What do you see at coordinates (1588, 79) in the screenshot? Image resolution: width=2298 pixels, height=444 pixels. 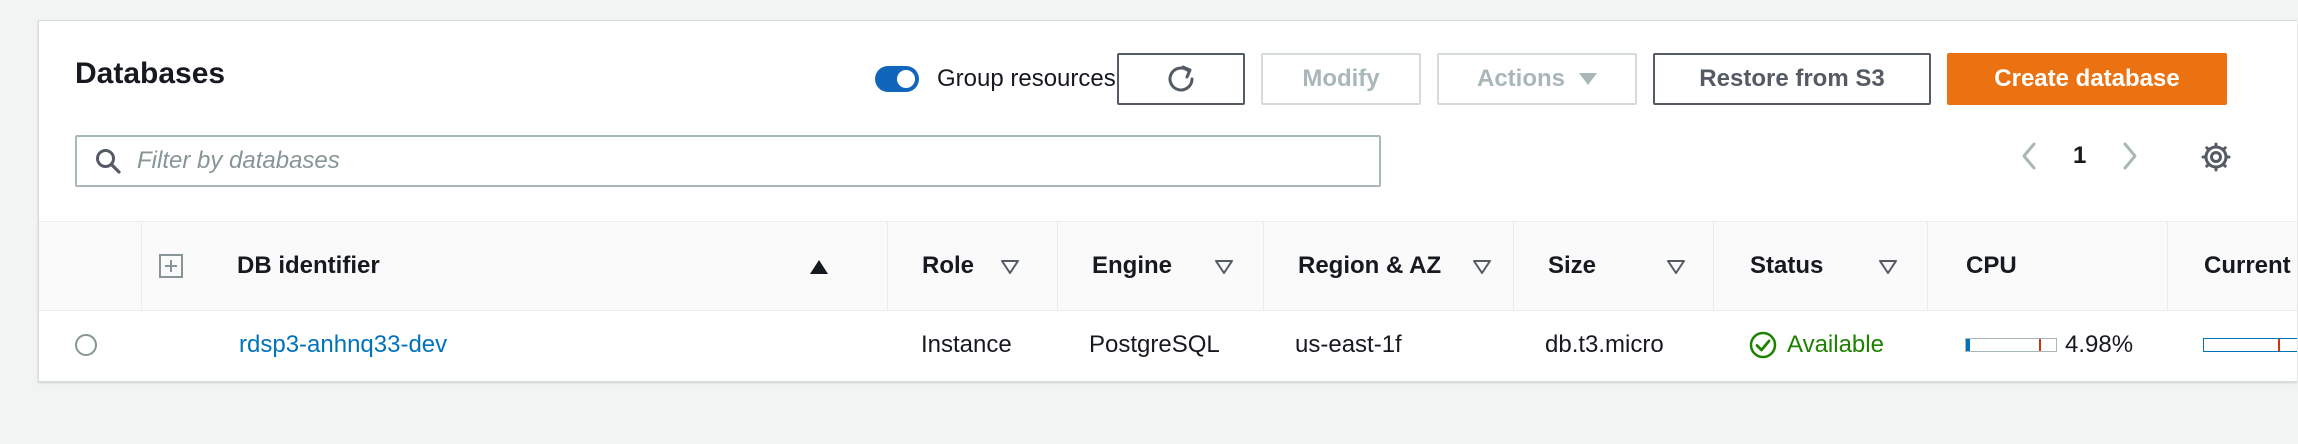 I see `caret-down-icon` at bounding box center [1588, 79].